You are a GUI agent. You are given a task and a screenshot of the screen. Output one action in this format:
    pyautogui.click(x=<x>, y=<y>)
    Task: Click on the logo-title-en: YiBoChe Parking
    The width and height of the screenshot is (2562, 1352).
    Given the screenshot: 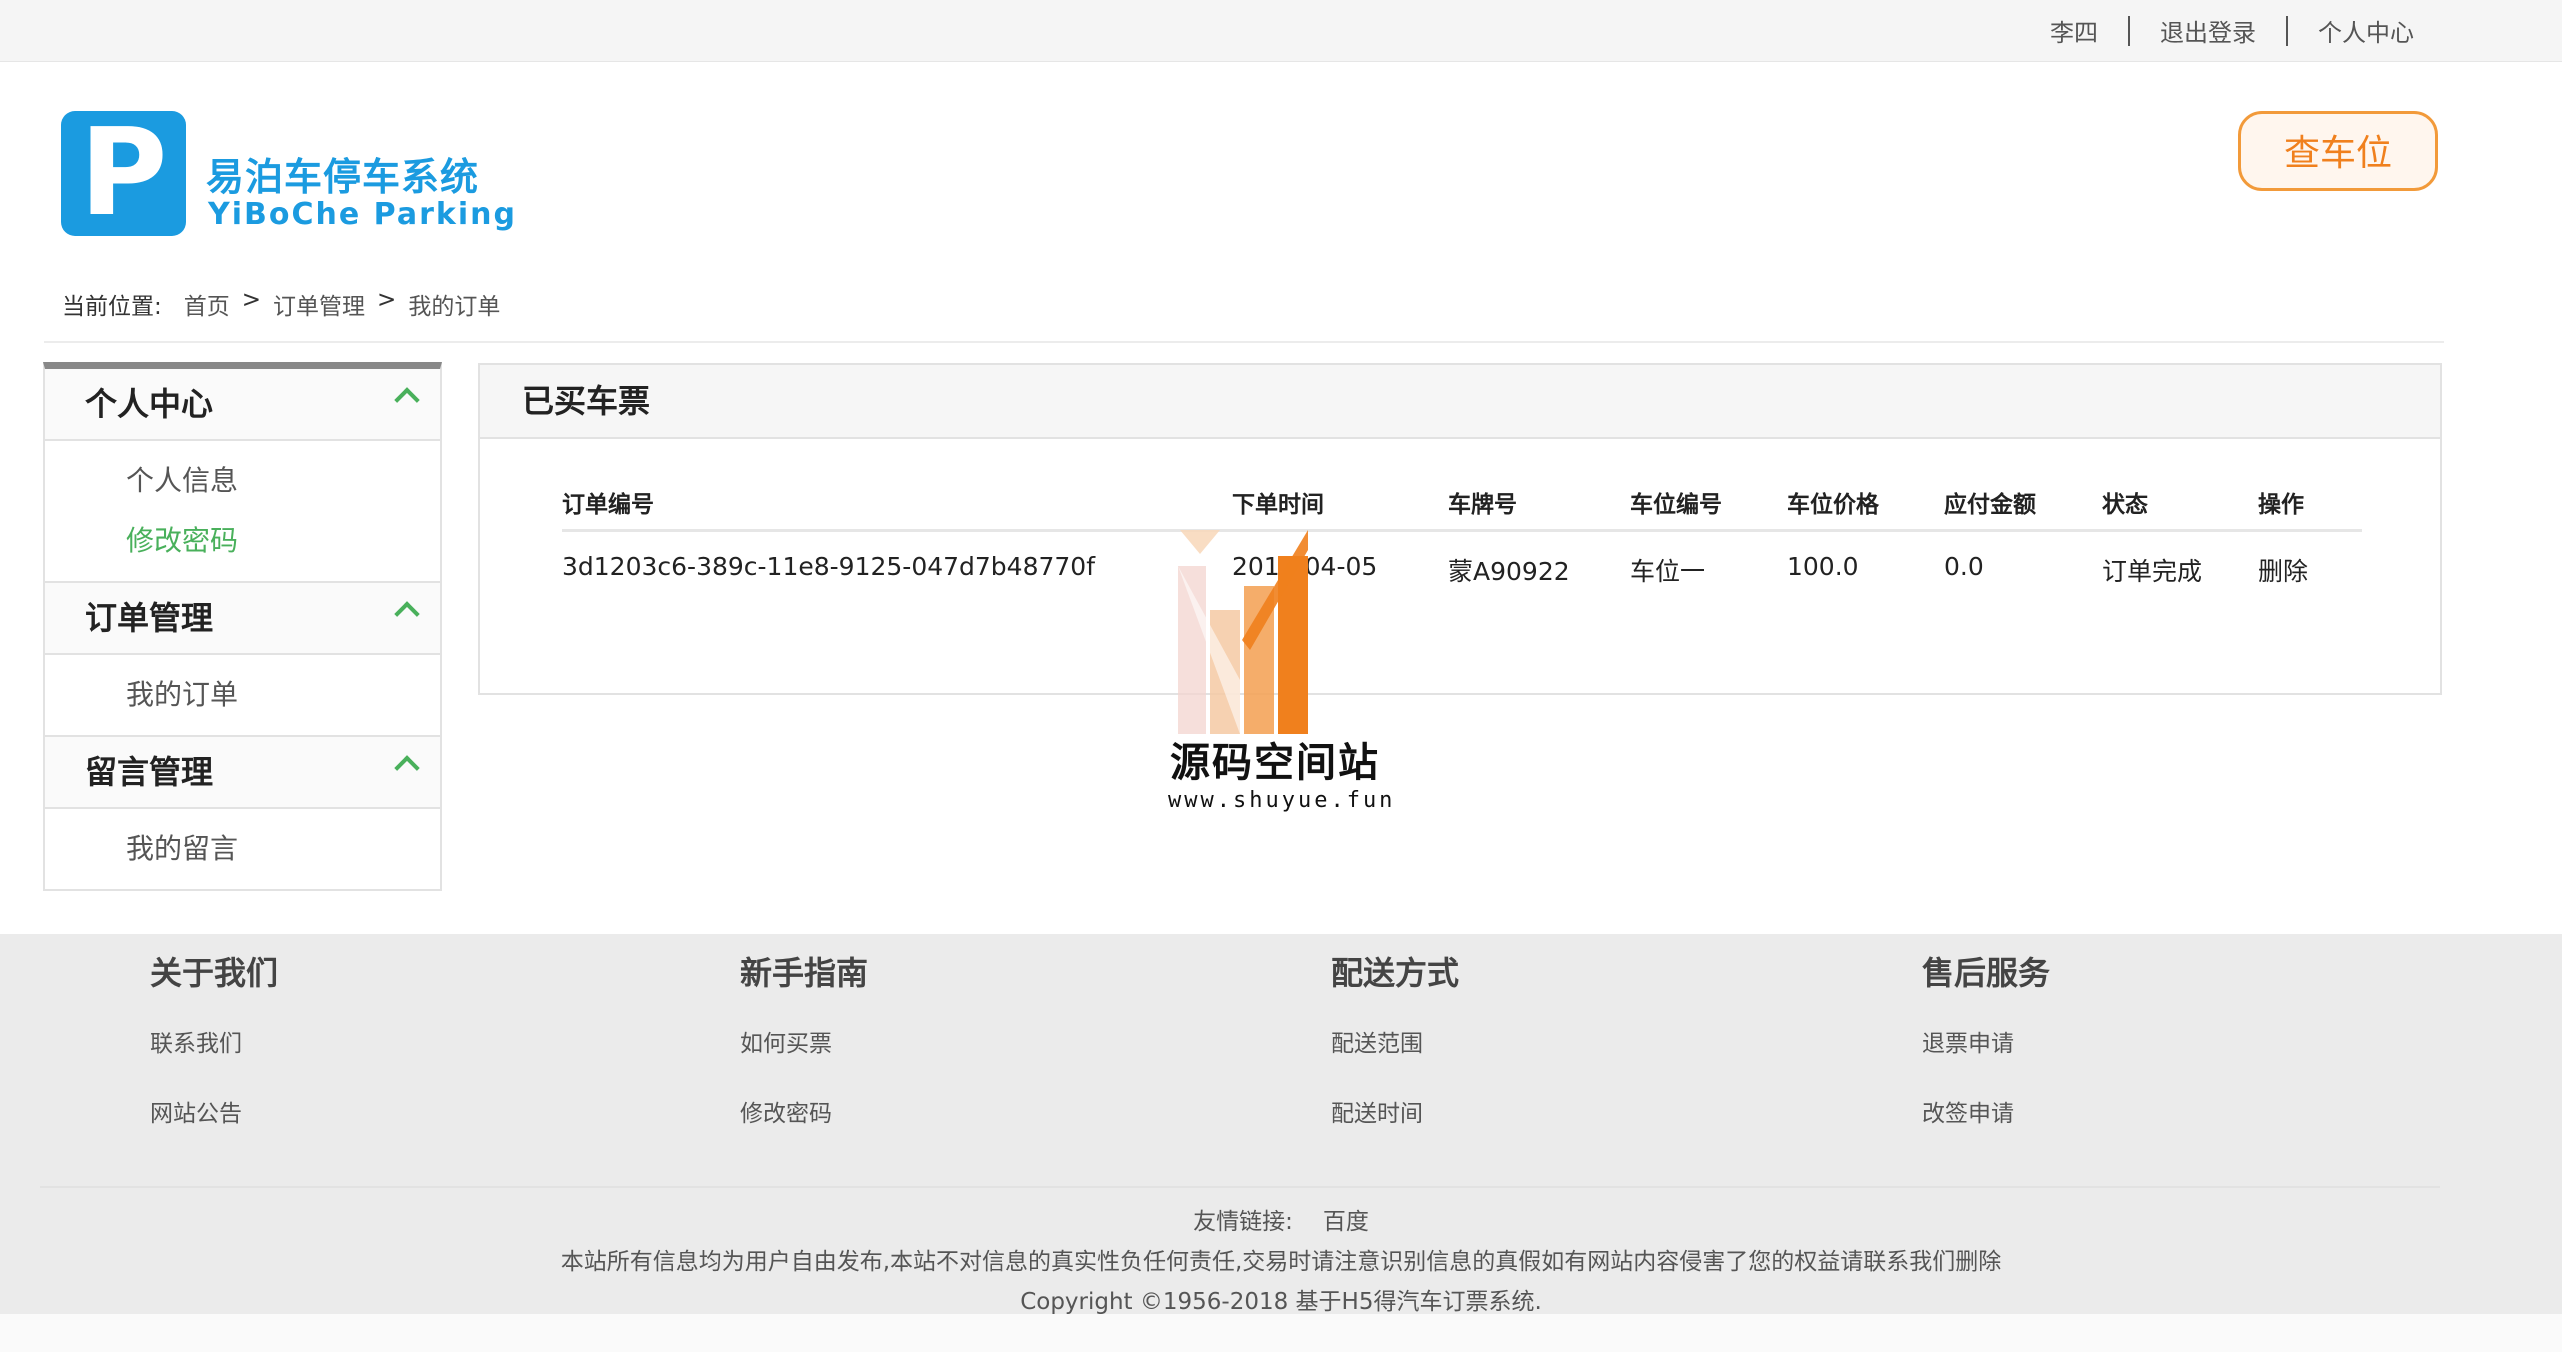 What is the action you would take?
    pyautogui.click(x=362, y=214)
    